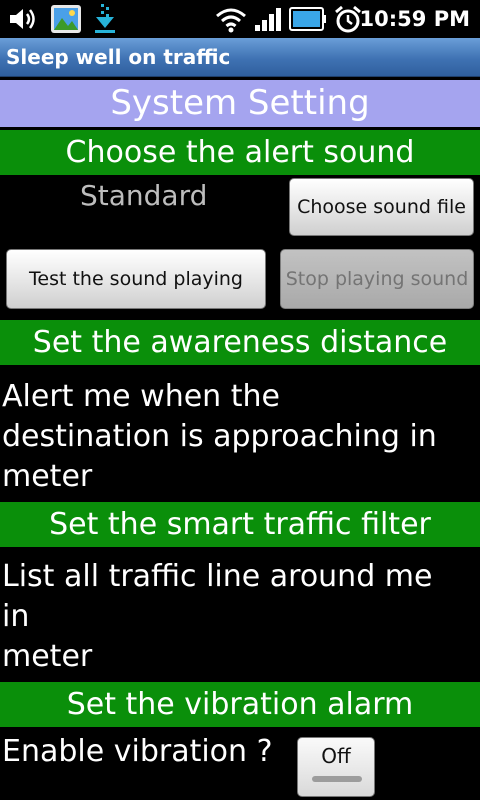 This screenshot has width=480, height=800. I want to click on test-sound-button: Test the sound playing, so click(136, 279).